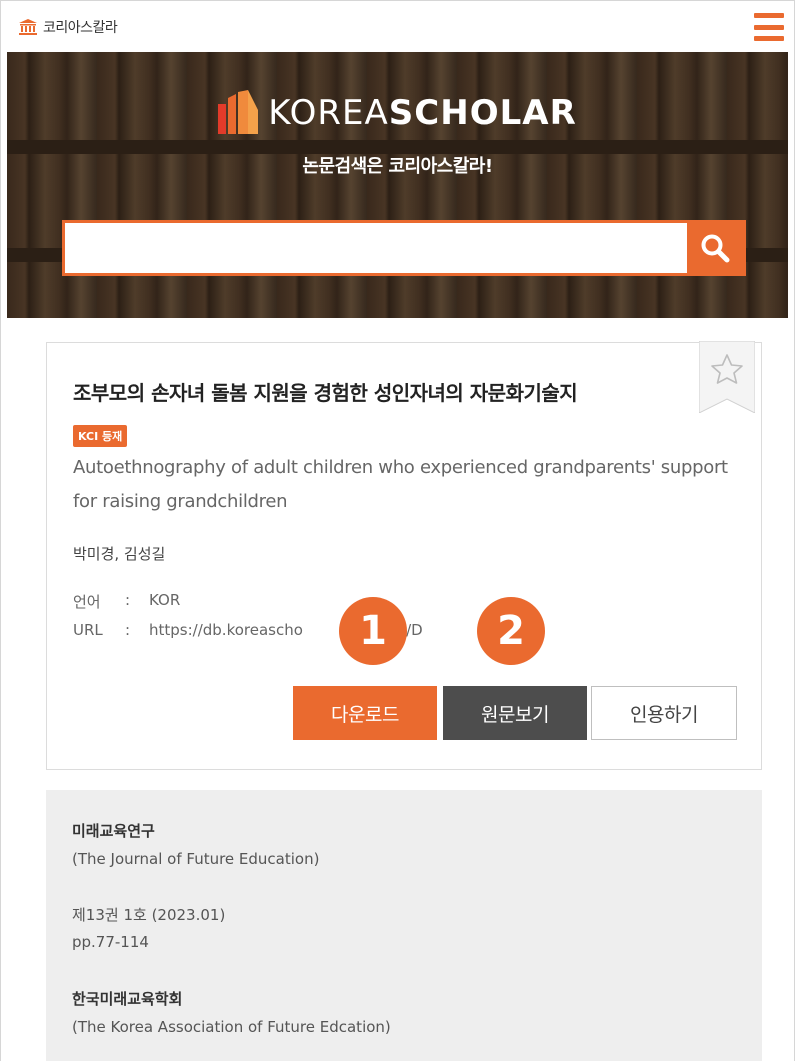 The height and width of the screenshot is (1061, 795). I want to click on search-icon, so click(715, 248).